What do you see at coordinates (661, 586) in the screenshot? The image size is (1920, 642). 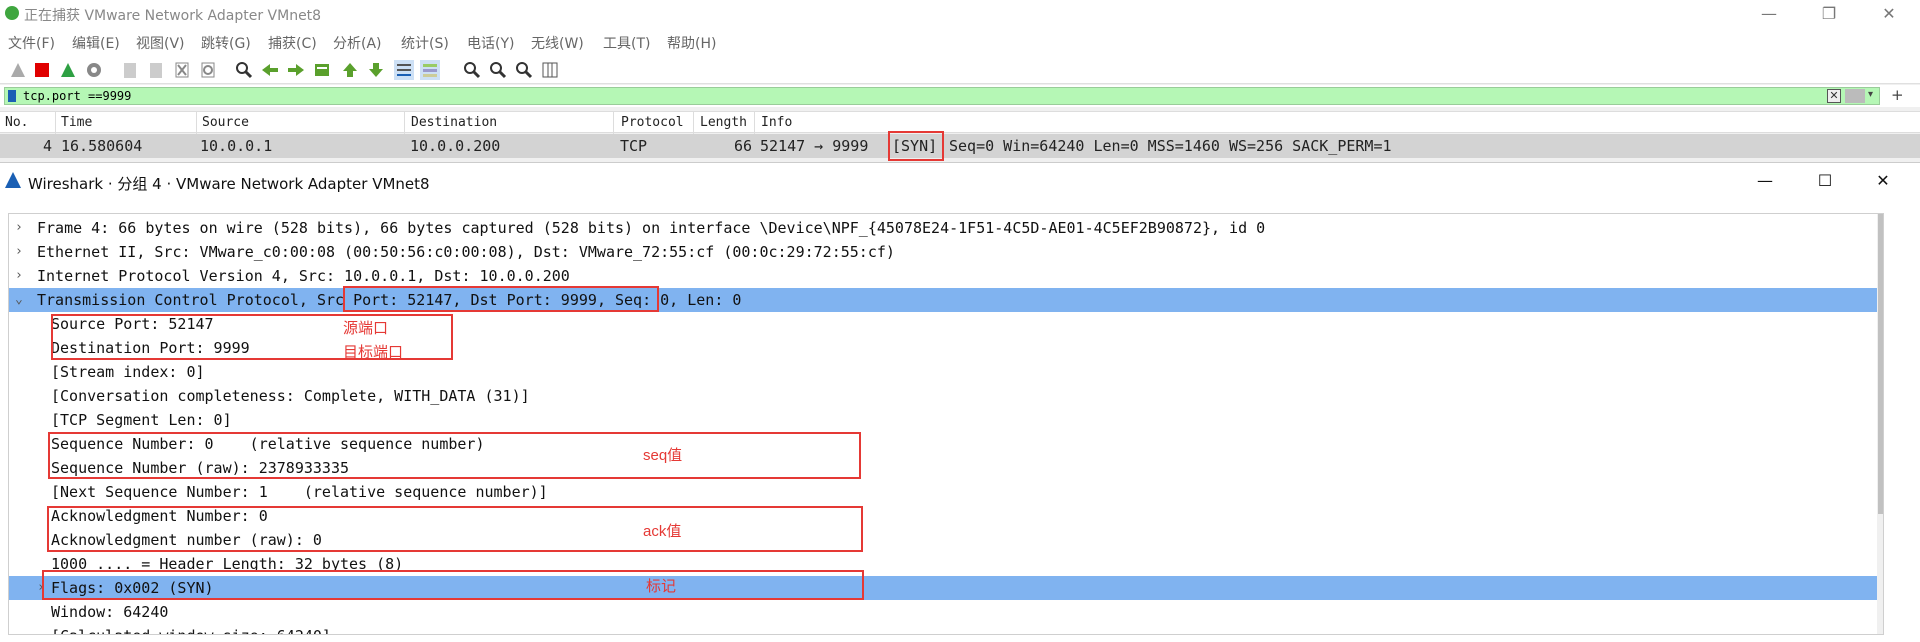 I see `flags-note: 标记` at bounding box center [661, 586].